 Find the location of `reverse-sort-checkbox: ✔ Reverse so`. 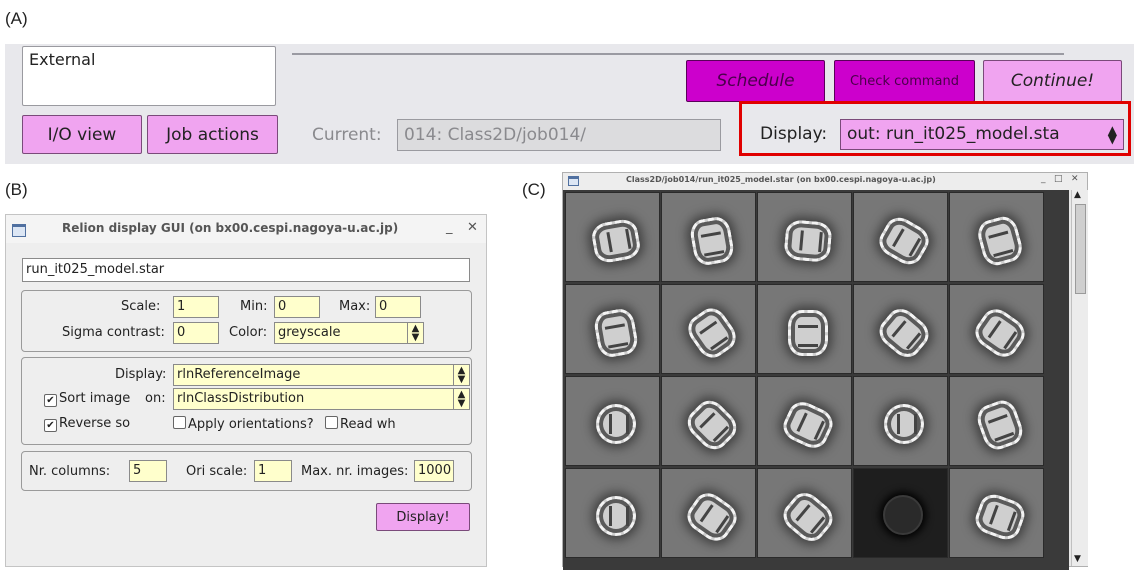

reverse-sort-checkbox: ✔ Reverse so is located at coordinates (87, 424).